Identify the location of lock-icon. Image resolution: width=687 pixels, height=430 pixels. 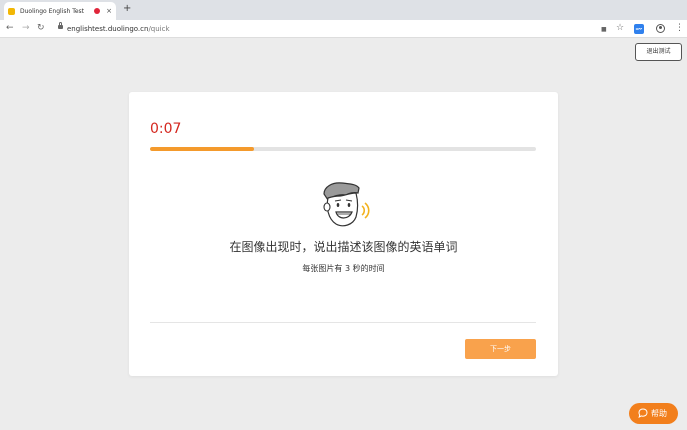
(60, 25).